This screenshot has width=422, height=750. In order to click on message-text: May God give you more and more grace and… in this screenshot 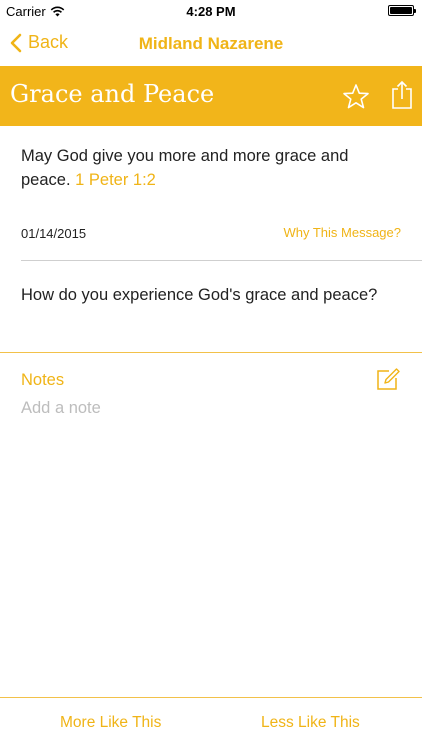, I will do `click(185, 168)`.